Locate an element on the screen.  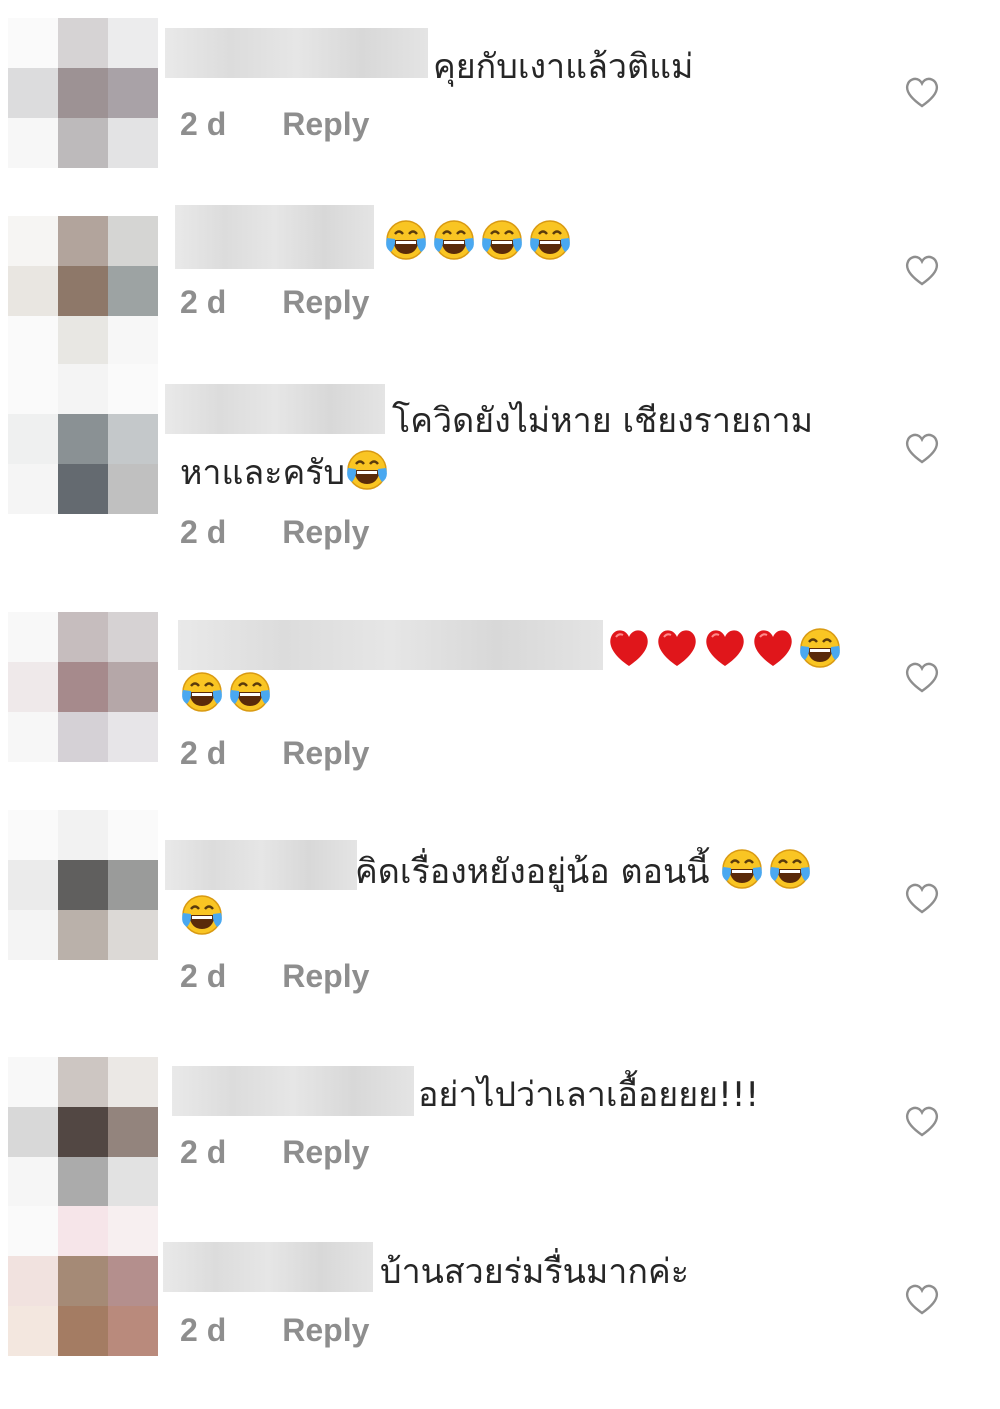
comment-text-line2: หาและครับ is located at coordinates (286, 473).